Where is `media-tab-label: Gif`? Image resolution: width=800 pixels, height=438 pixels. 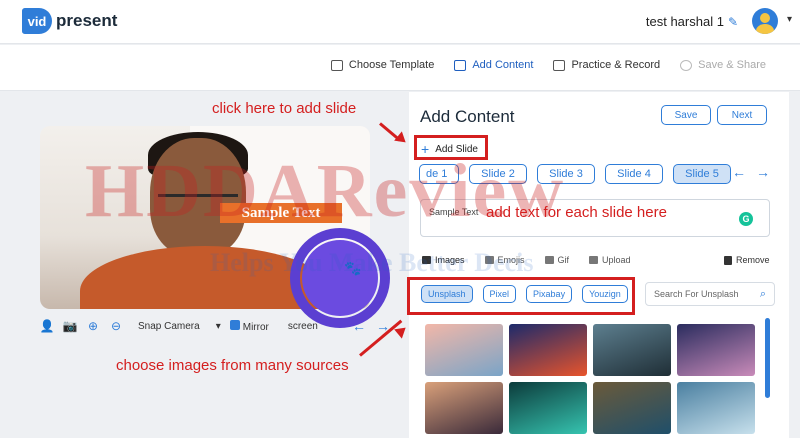
media-tab-label: Gif is located at coordinates (563, 260).